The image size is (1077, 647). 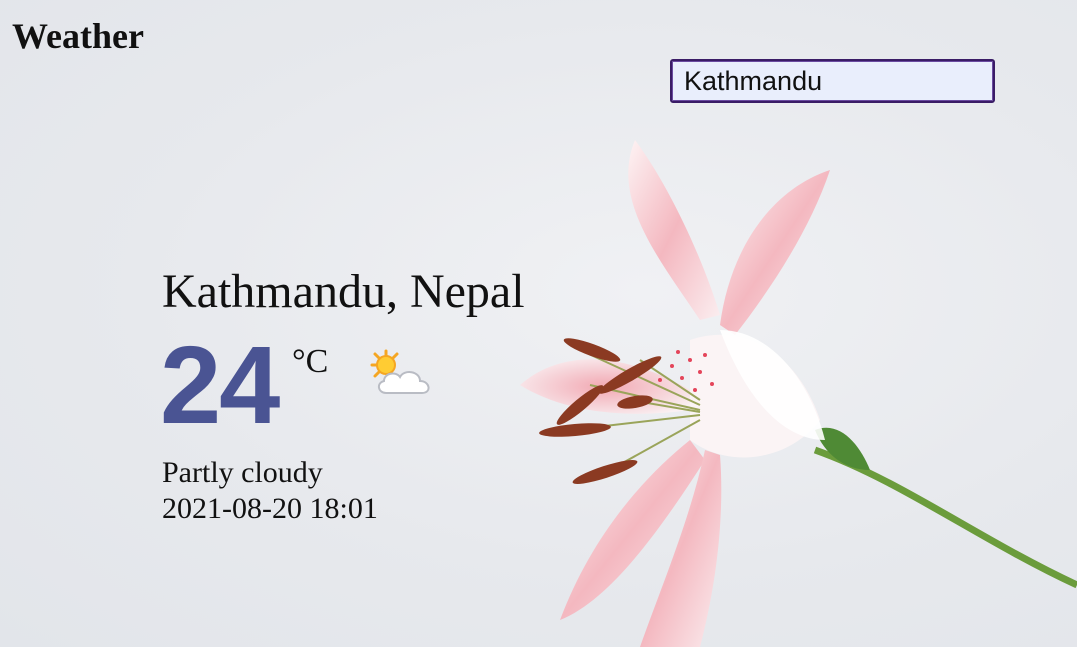 What do you see at coordinates (270, 508) in the screenshot?
I see `local-datetime: 2021-08-20 18:01` at bounding box center [270, 508].